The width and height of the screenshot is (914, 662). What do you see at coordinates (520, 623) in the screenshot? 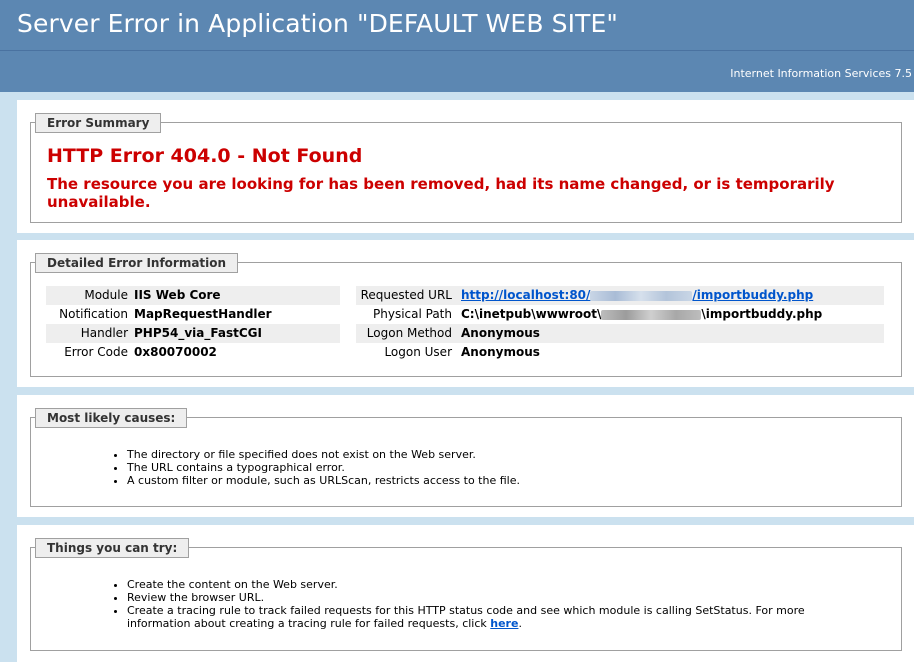
I see `tracing-rule-end: .` at bounding box center [520, 623].